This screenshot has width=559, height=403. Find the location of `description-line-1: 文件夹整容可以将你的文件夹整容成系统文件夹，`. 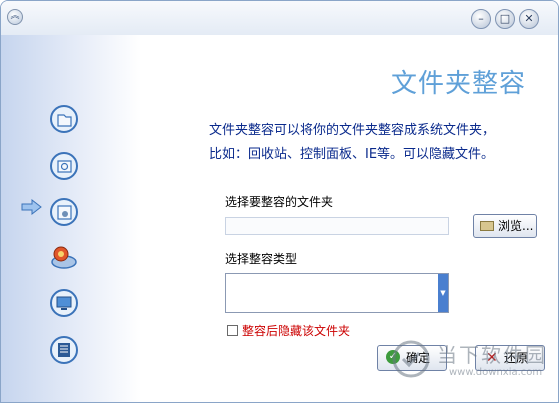

description-line-1: 文件夹整容可以将你的文件夹整容成系统文件夹， is located at coordinates (352, 130).